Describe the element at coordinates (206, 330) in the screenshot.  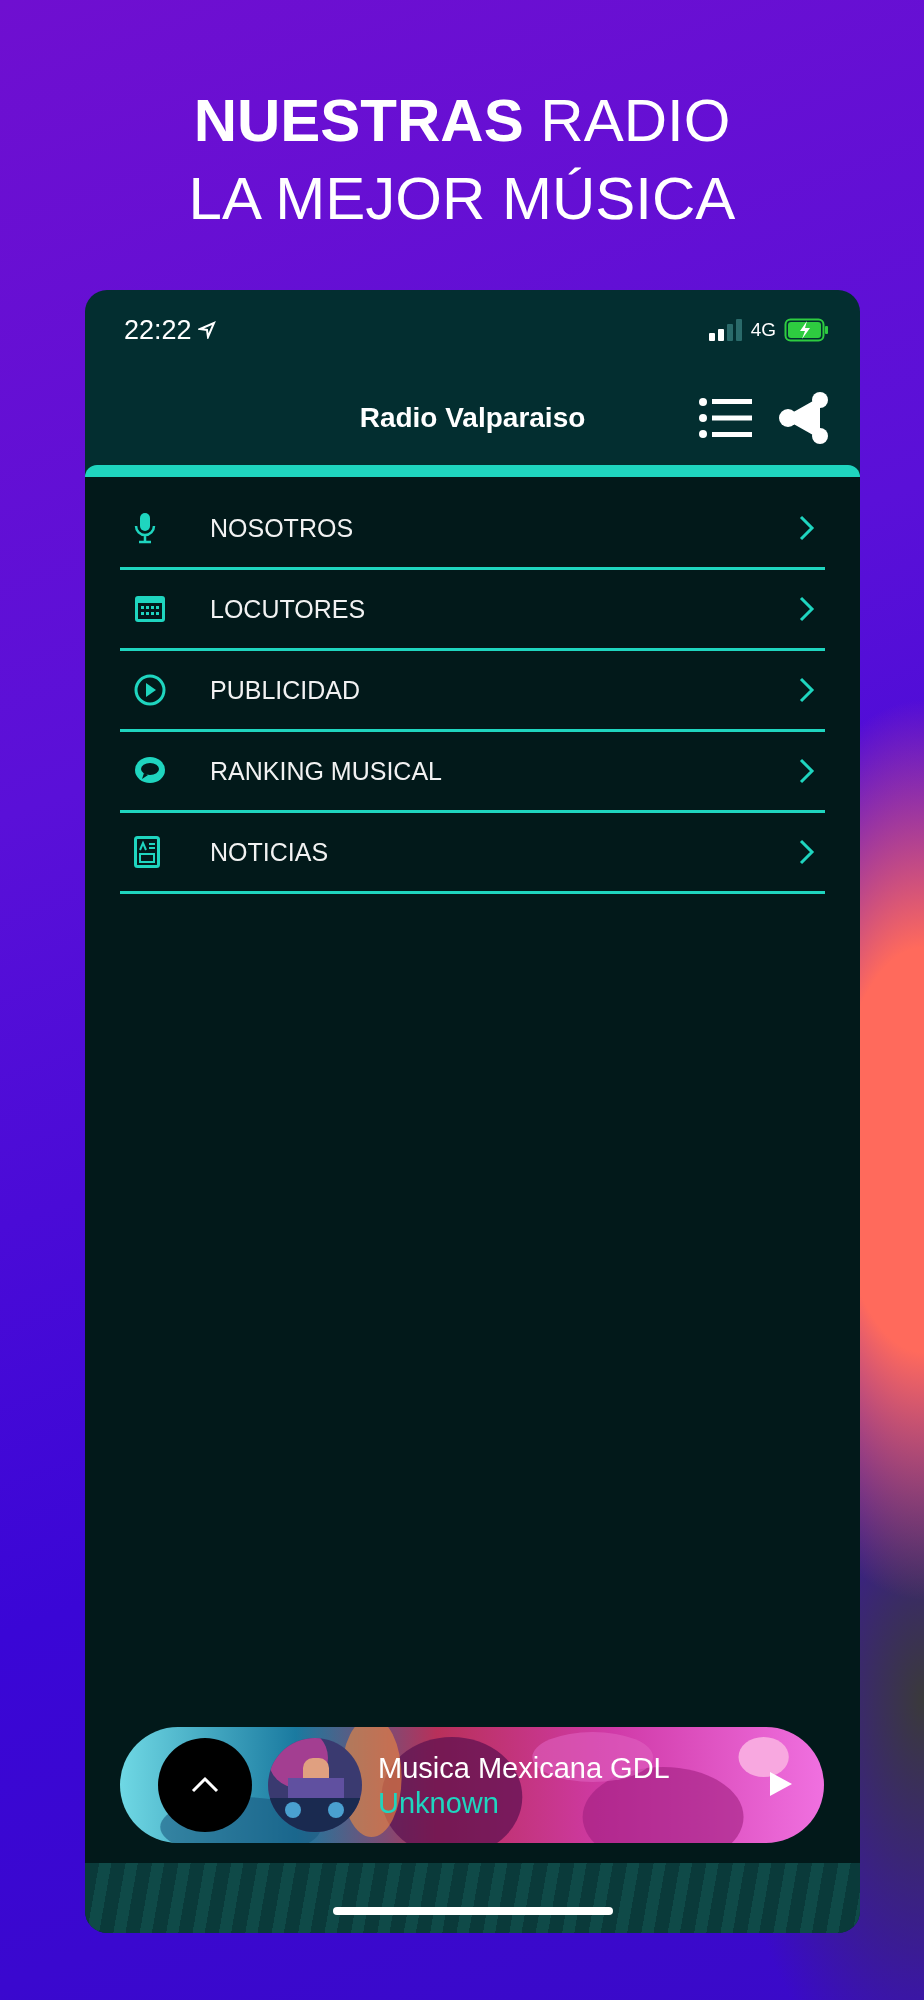
I see `location-arrow-icon` at that location.